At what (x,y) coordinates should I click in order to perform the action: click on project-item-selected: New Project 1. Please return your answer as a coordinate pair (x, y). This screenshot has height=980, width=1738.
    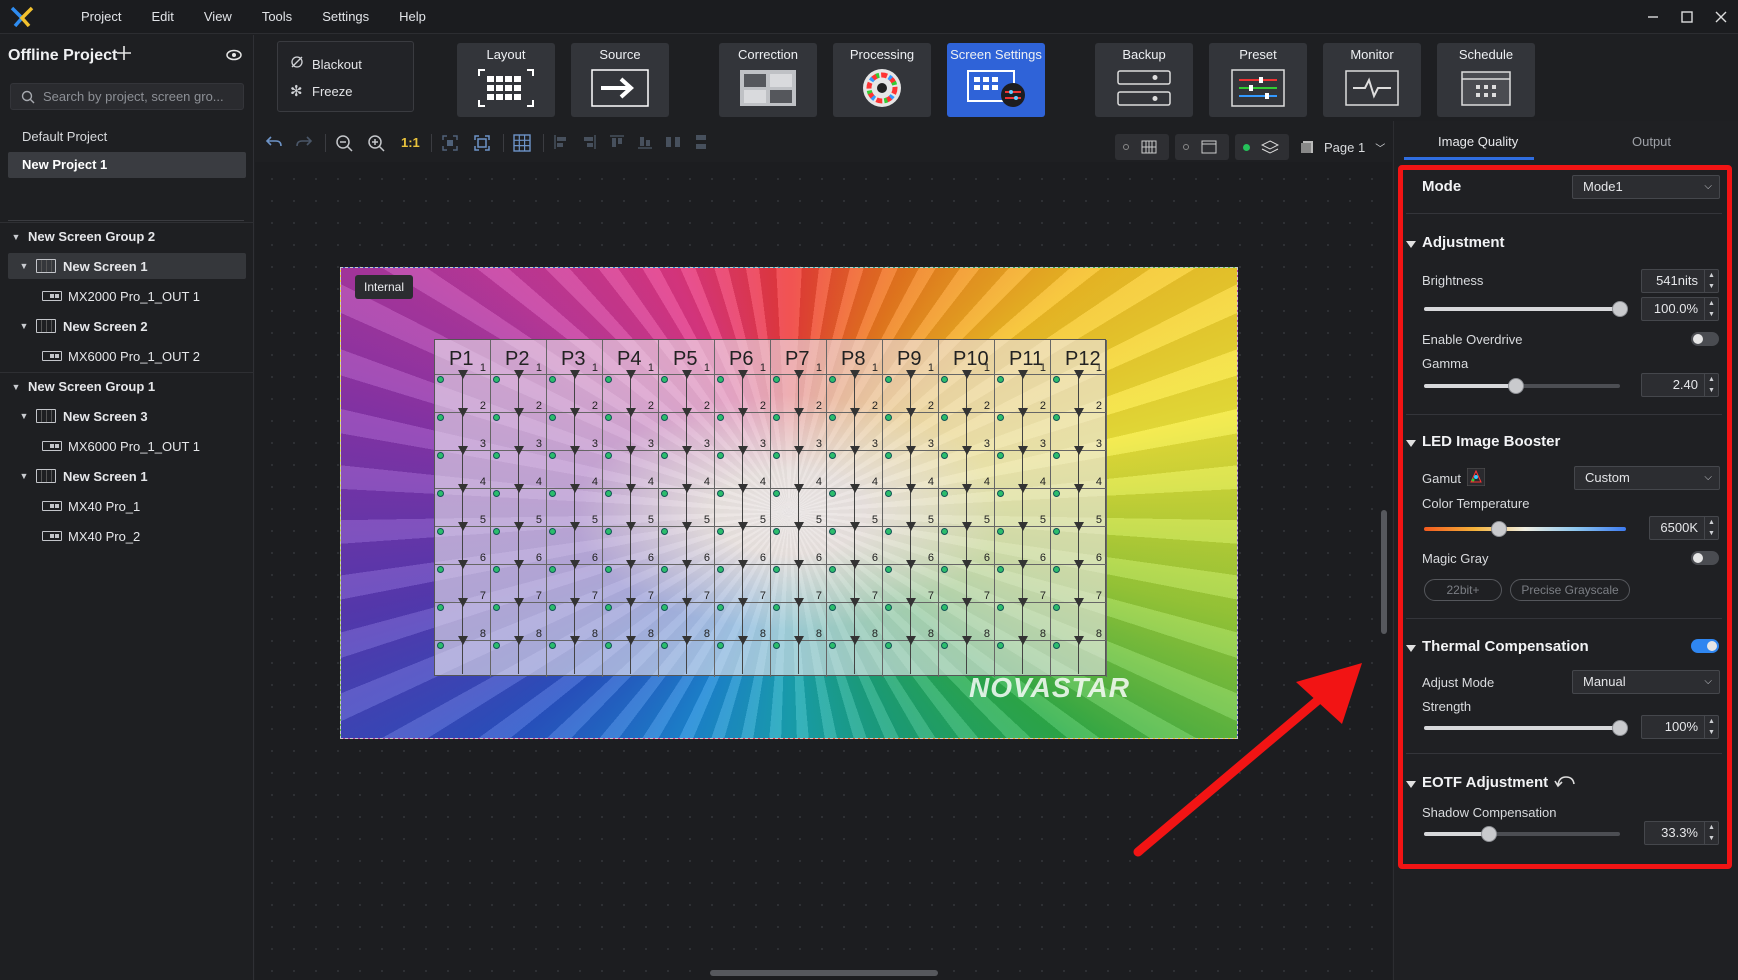
    Looking at the image, I should click on (127, 165).